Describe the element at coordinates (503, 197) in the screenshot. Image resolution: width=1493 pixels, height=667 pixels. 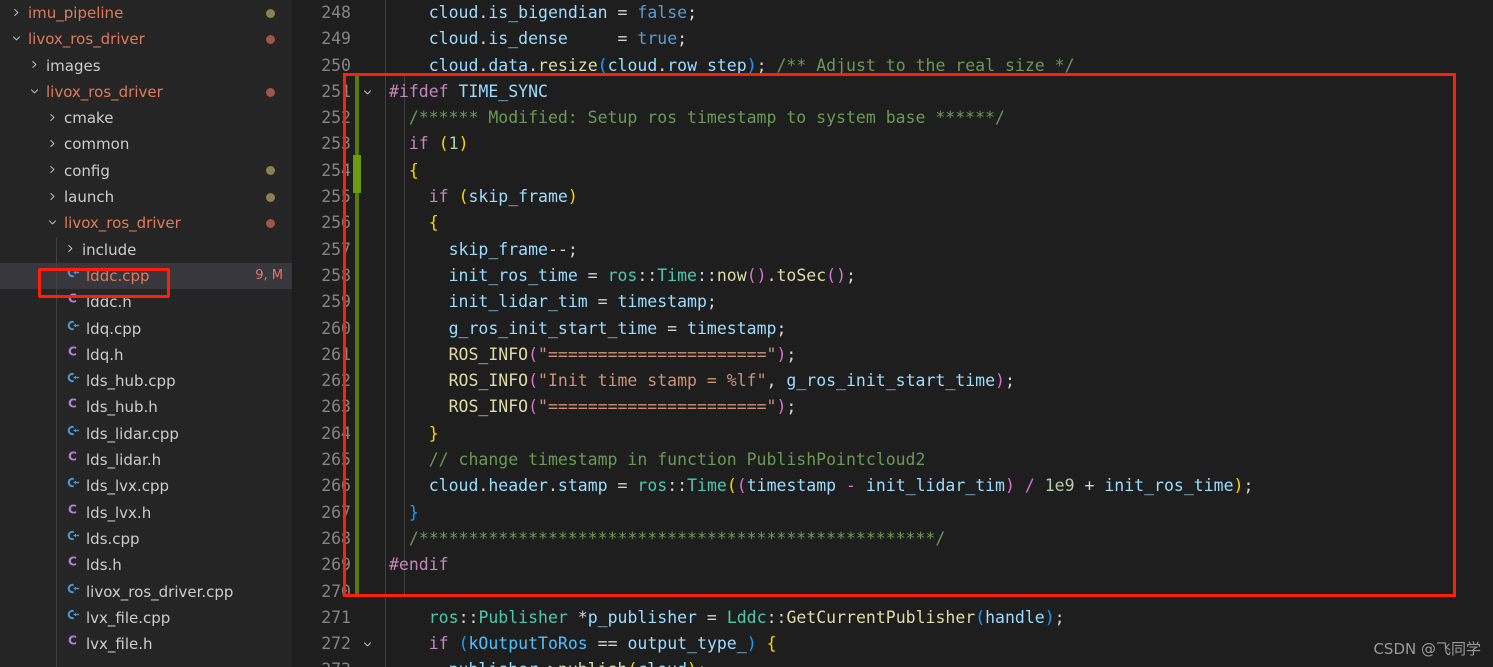
I see `code-line-text: if (skip_frame)` at that location.